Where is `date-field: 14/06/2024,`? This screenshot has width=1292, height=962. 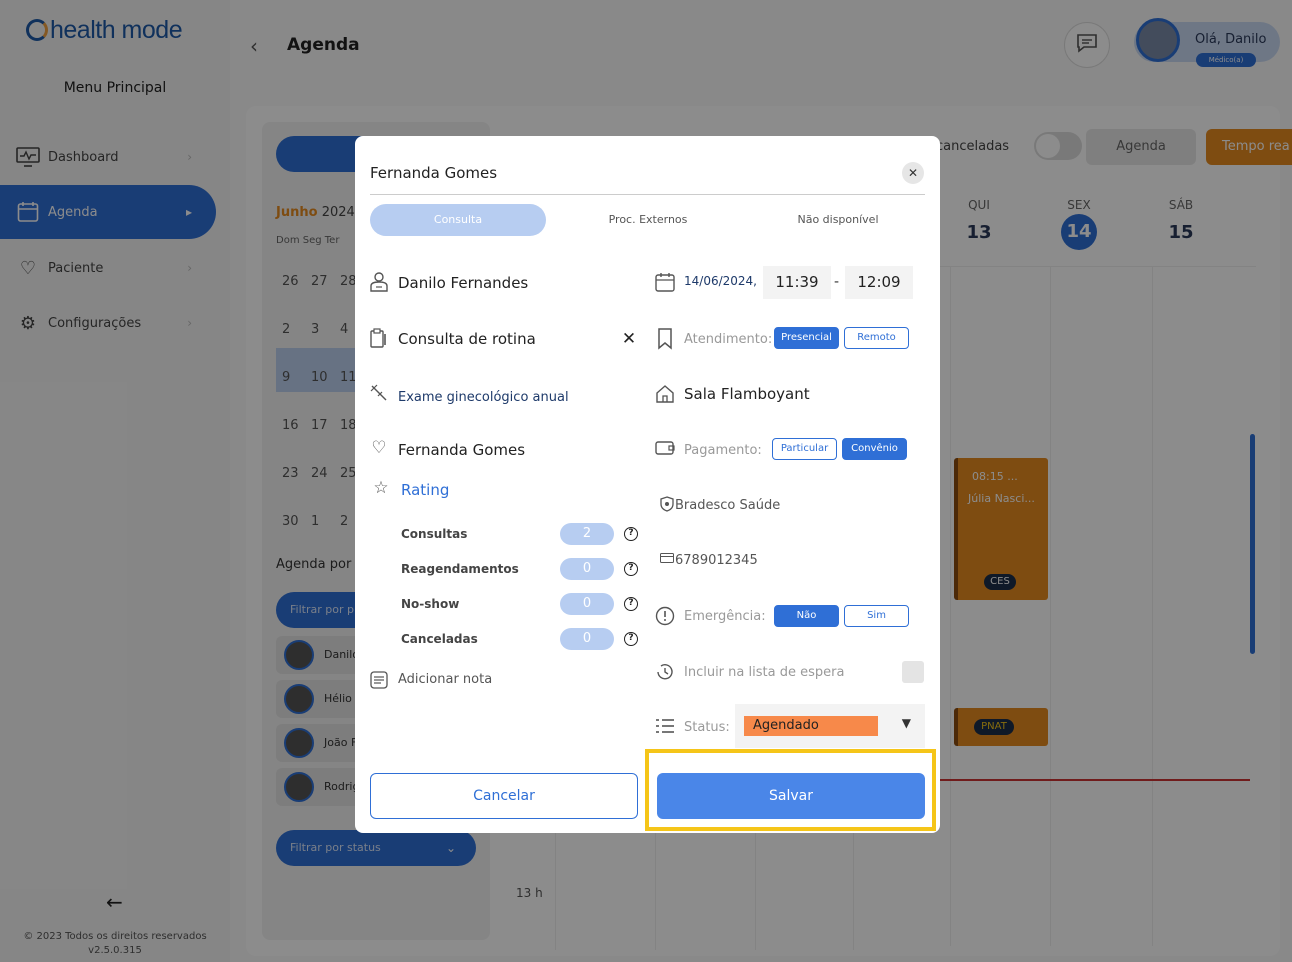 date-field: 14/06/2024, is located at coordinates (720, 281).